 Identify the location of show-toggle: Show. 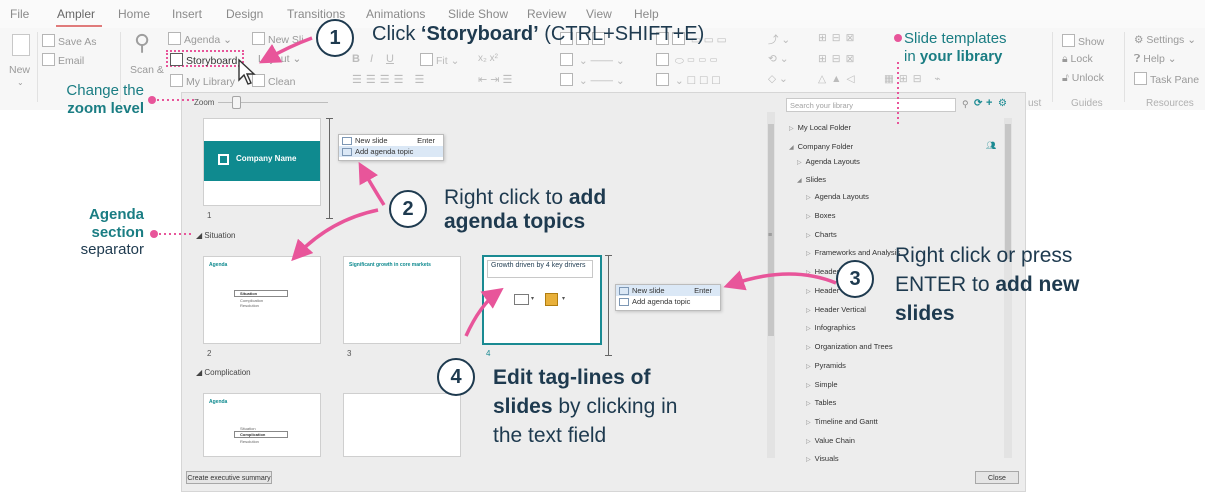
(1083, 41).